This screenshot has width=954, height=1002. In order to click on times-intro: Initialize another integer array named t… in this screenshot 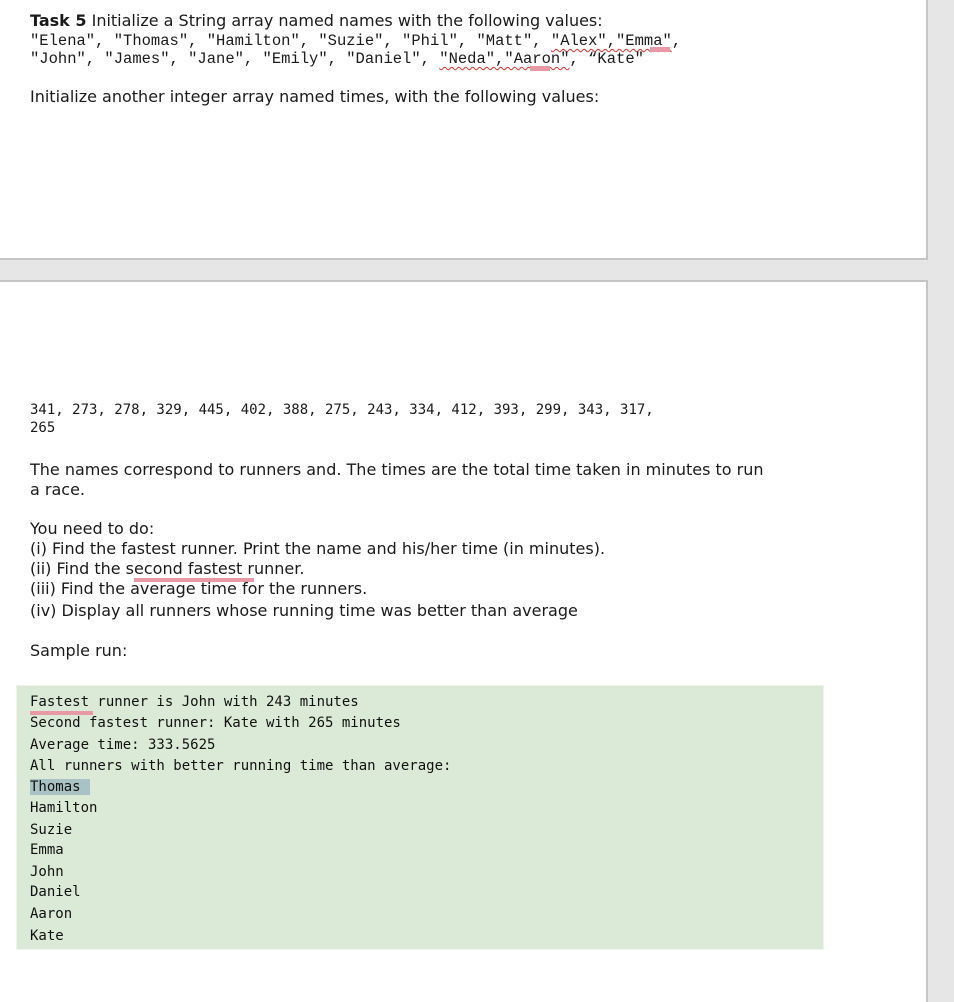, I will do `click(315, 96)`.